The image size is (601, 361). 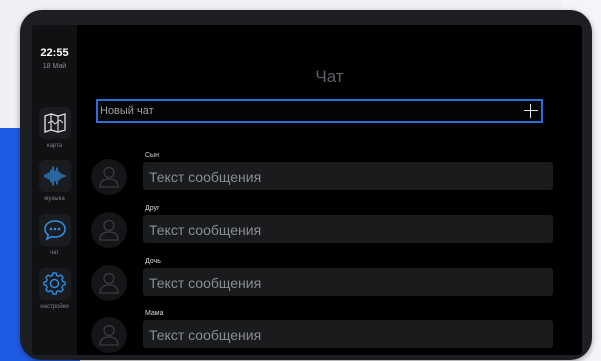 I want to click on sound-wave-icon, so click(x=54, y=176).